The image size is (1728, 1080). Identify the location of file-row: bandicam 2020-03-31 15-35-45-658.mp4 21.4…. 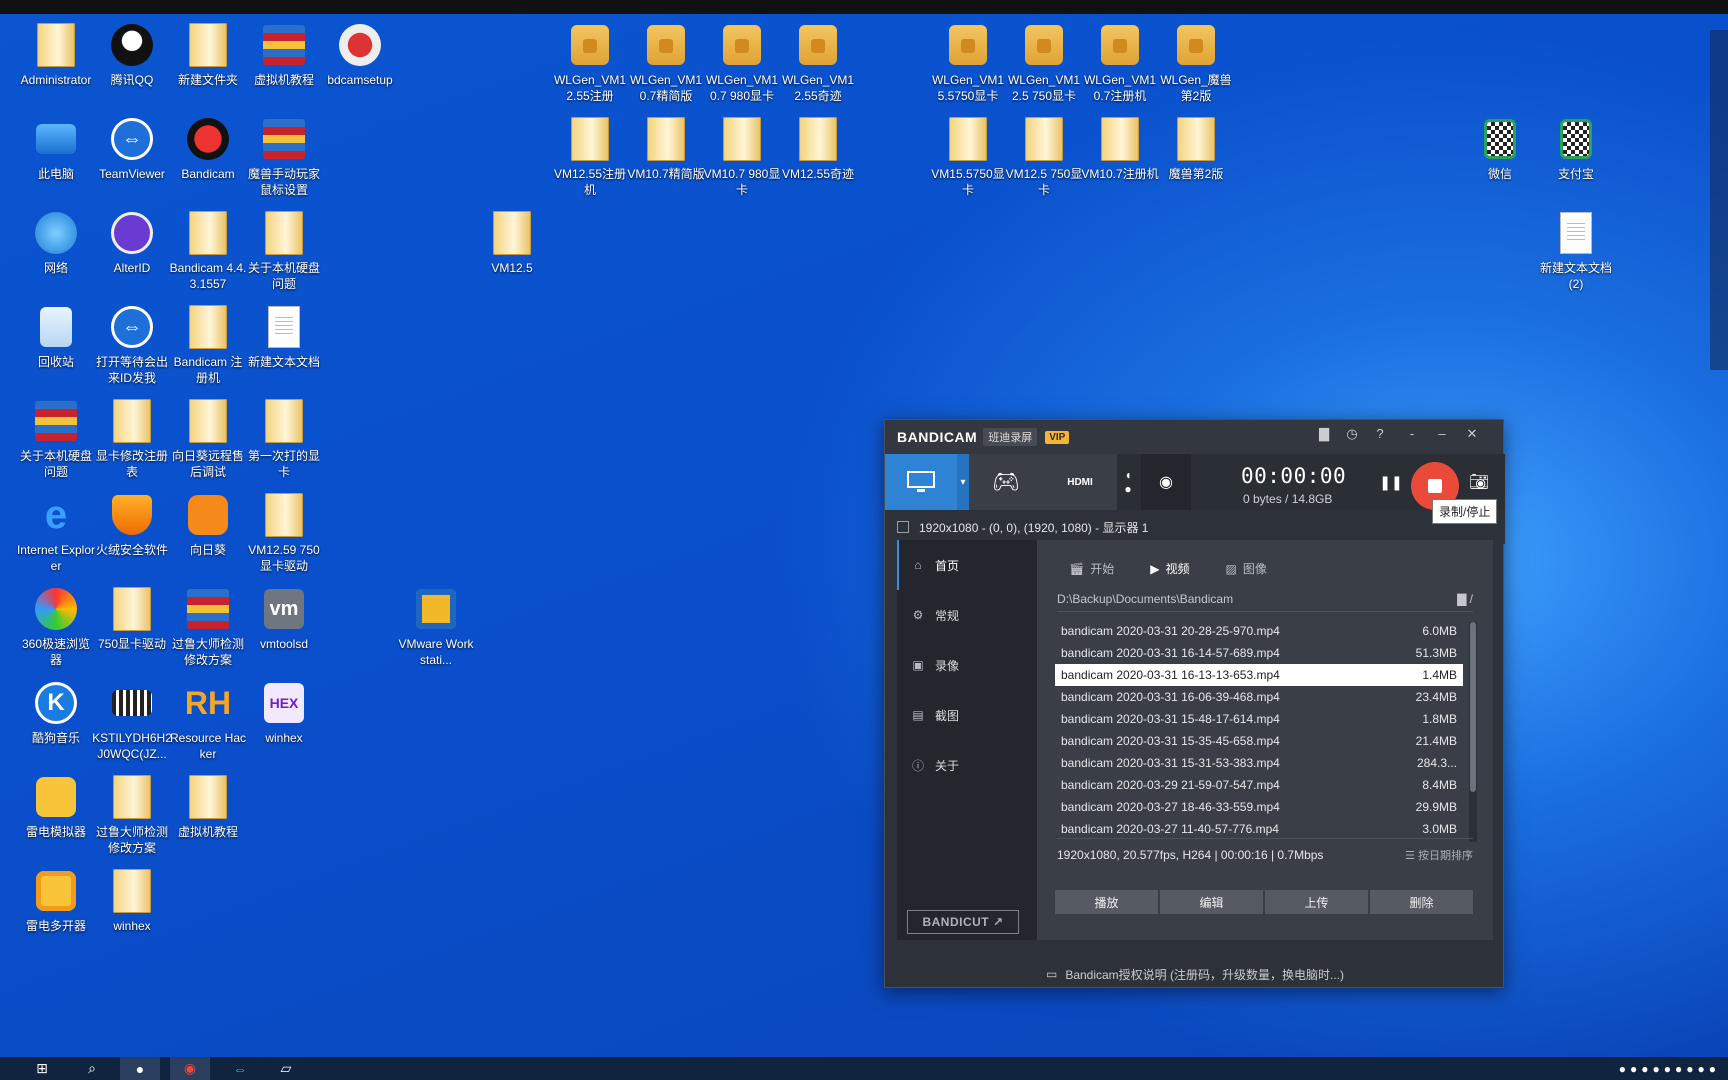
(1259, 741).